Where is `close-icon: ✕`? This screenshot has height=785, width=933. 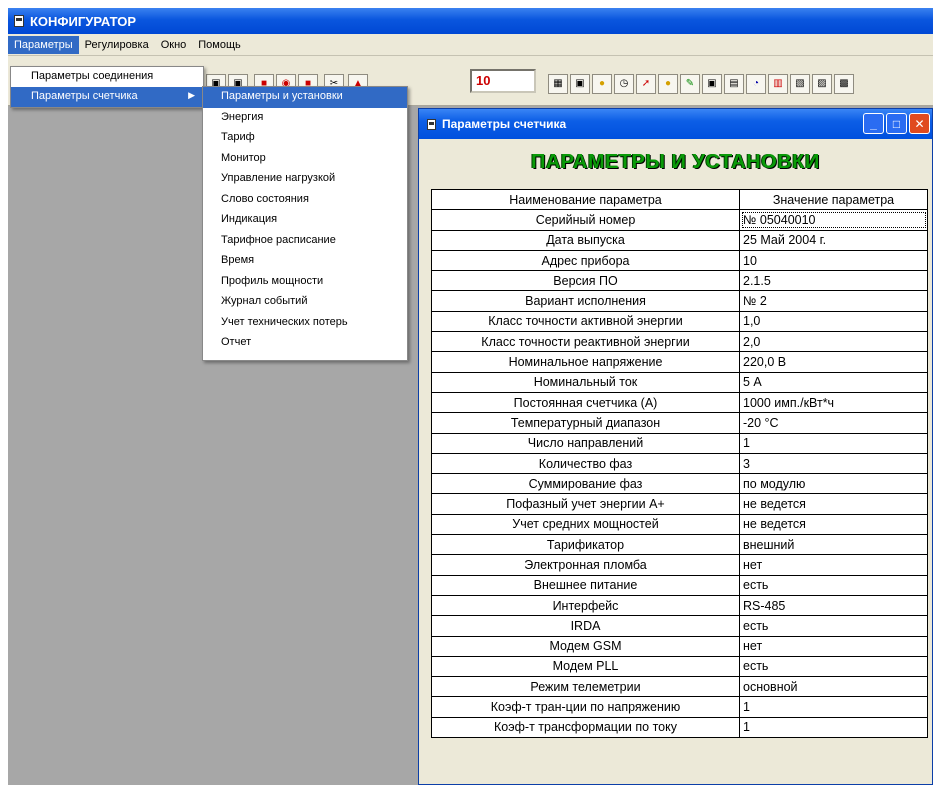
close-icon: ✕ is located at coordinates (919, 123).